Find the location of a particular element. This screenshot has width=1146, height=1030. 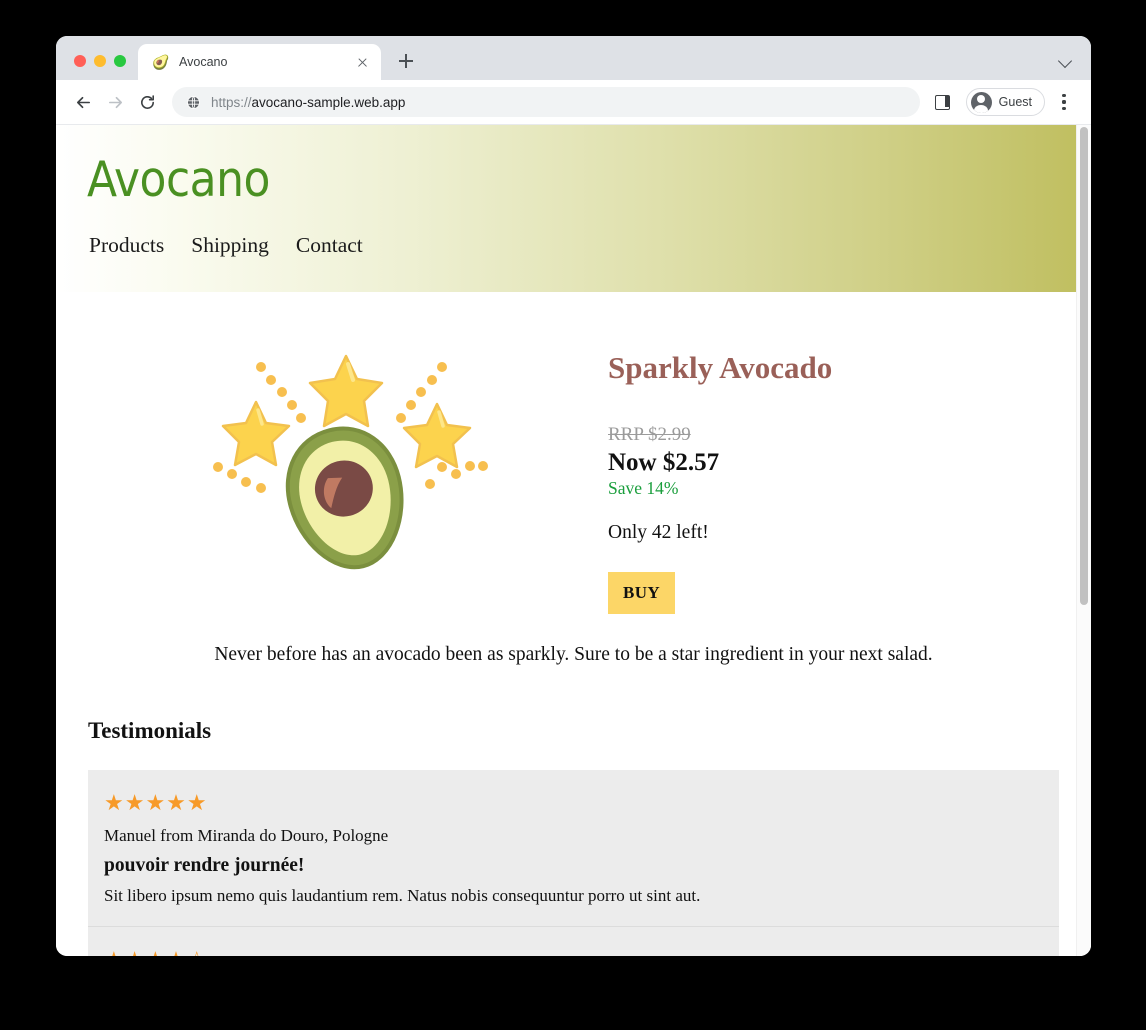

side-panel-icon is located at coordinates (943, 102).